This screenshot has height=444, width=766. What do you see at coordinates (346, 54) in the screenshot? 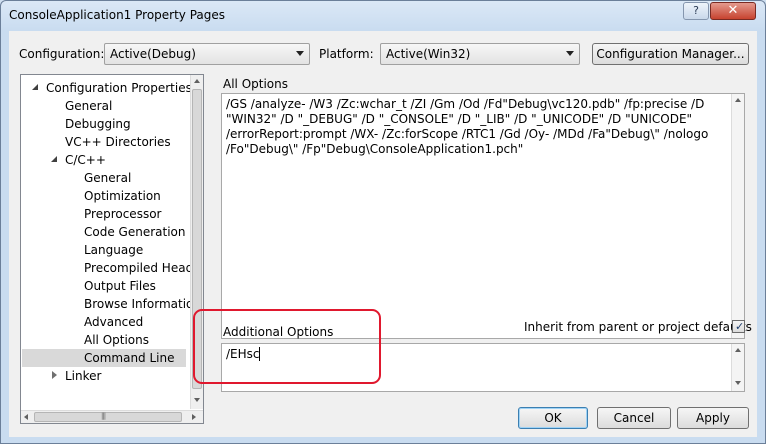
I see `platform-label: Platform:` at bounding box center [346, 54].